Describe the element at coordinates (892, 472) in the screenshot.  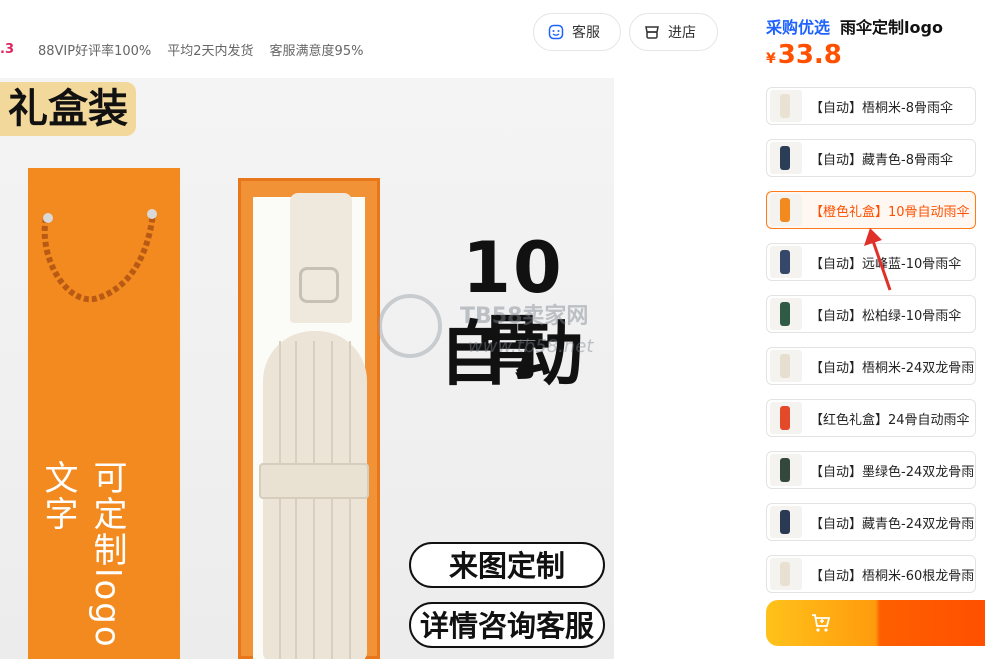
I see `sku-option-label: 【自动】墨绿色-24双龙骨雨` at that location.